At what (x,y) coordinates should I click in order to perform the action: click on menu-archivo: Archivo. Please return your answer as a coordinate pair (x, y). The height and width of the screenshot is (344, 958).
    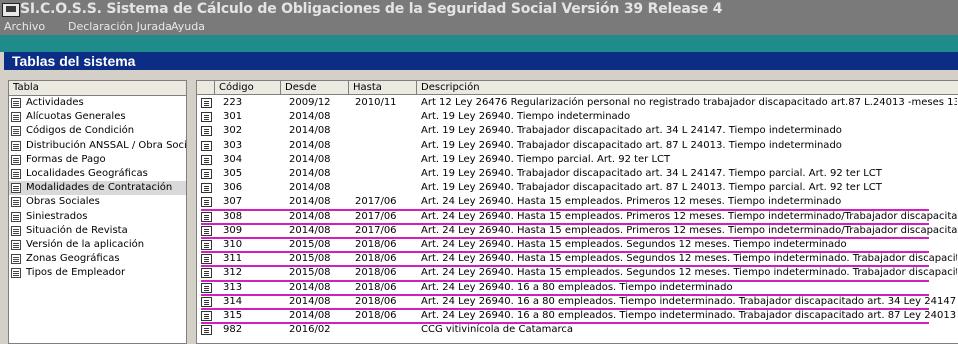
    Looking at the image, I should click on (24, 26).